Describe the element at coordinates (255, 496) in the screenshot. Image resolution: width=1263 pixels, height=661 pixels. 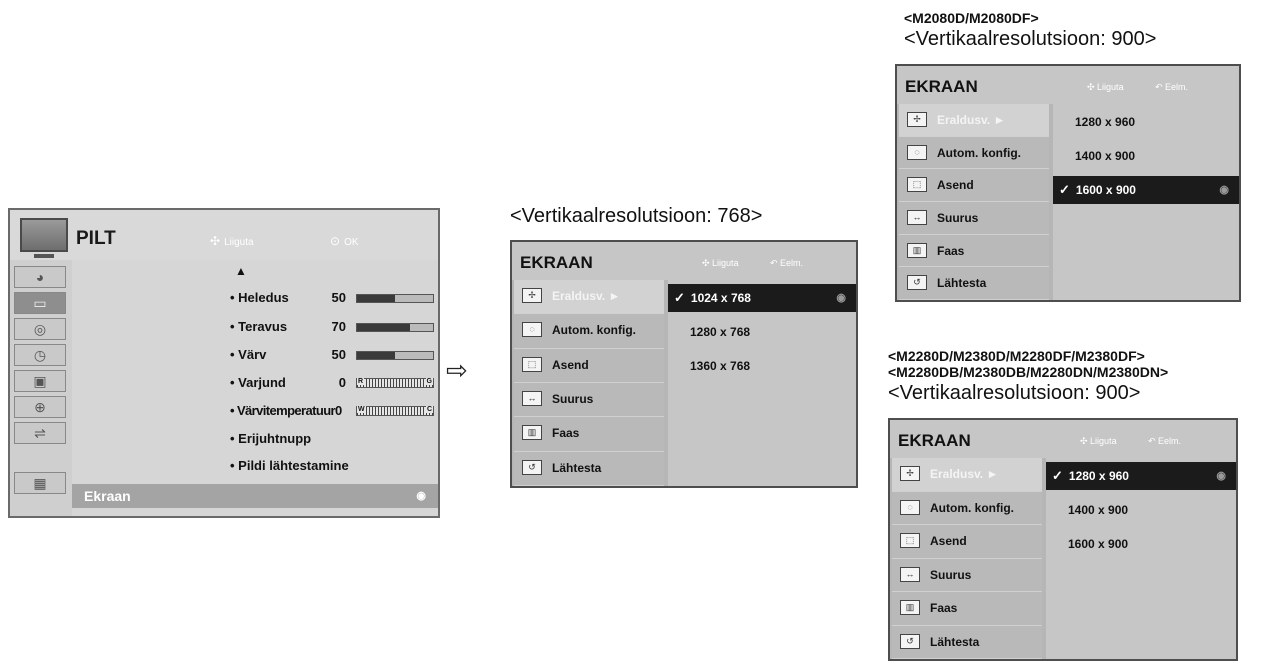
I see `menu-item-ekraan: Ekraan ◉` at that location.